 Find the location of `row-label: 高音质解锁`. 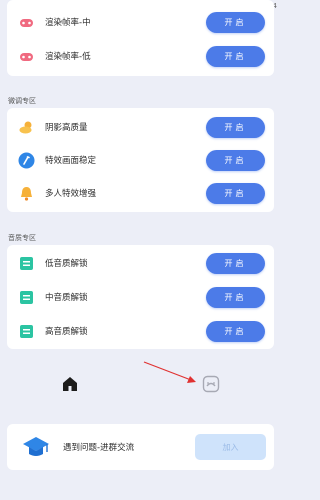

row-label: 高音质解锁 is located at coordinates (66, 332).